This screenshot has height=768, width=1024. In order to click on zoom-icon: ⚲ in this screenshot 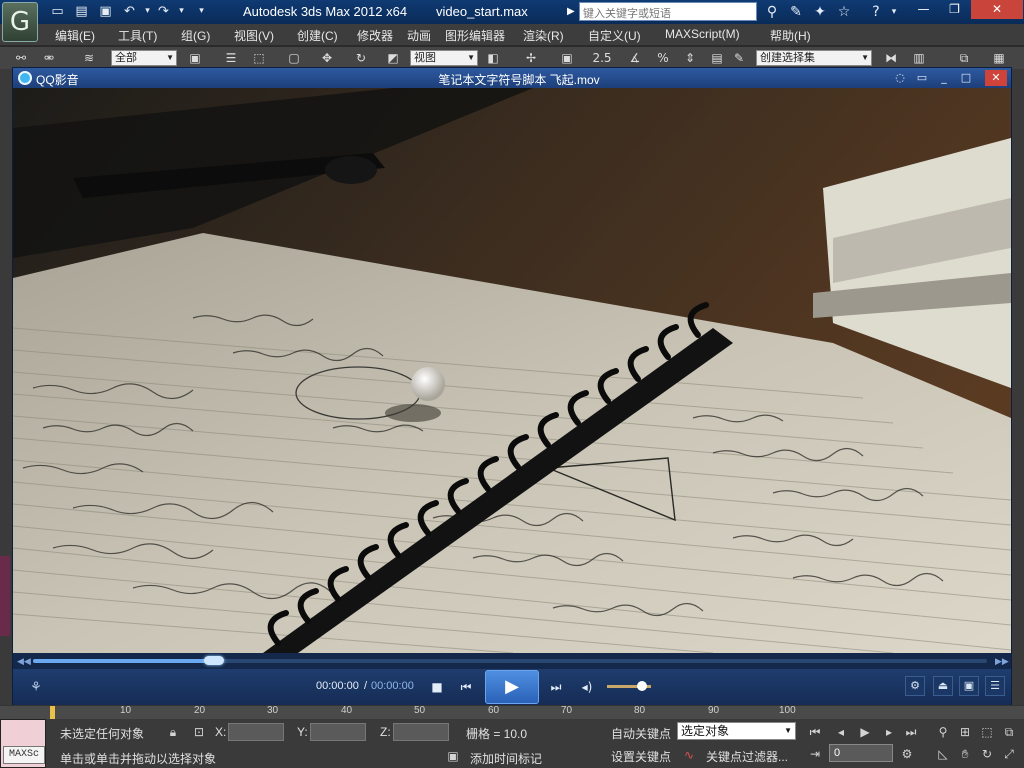, I will do `click(943, 732)`.